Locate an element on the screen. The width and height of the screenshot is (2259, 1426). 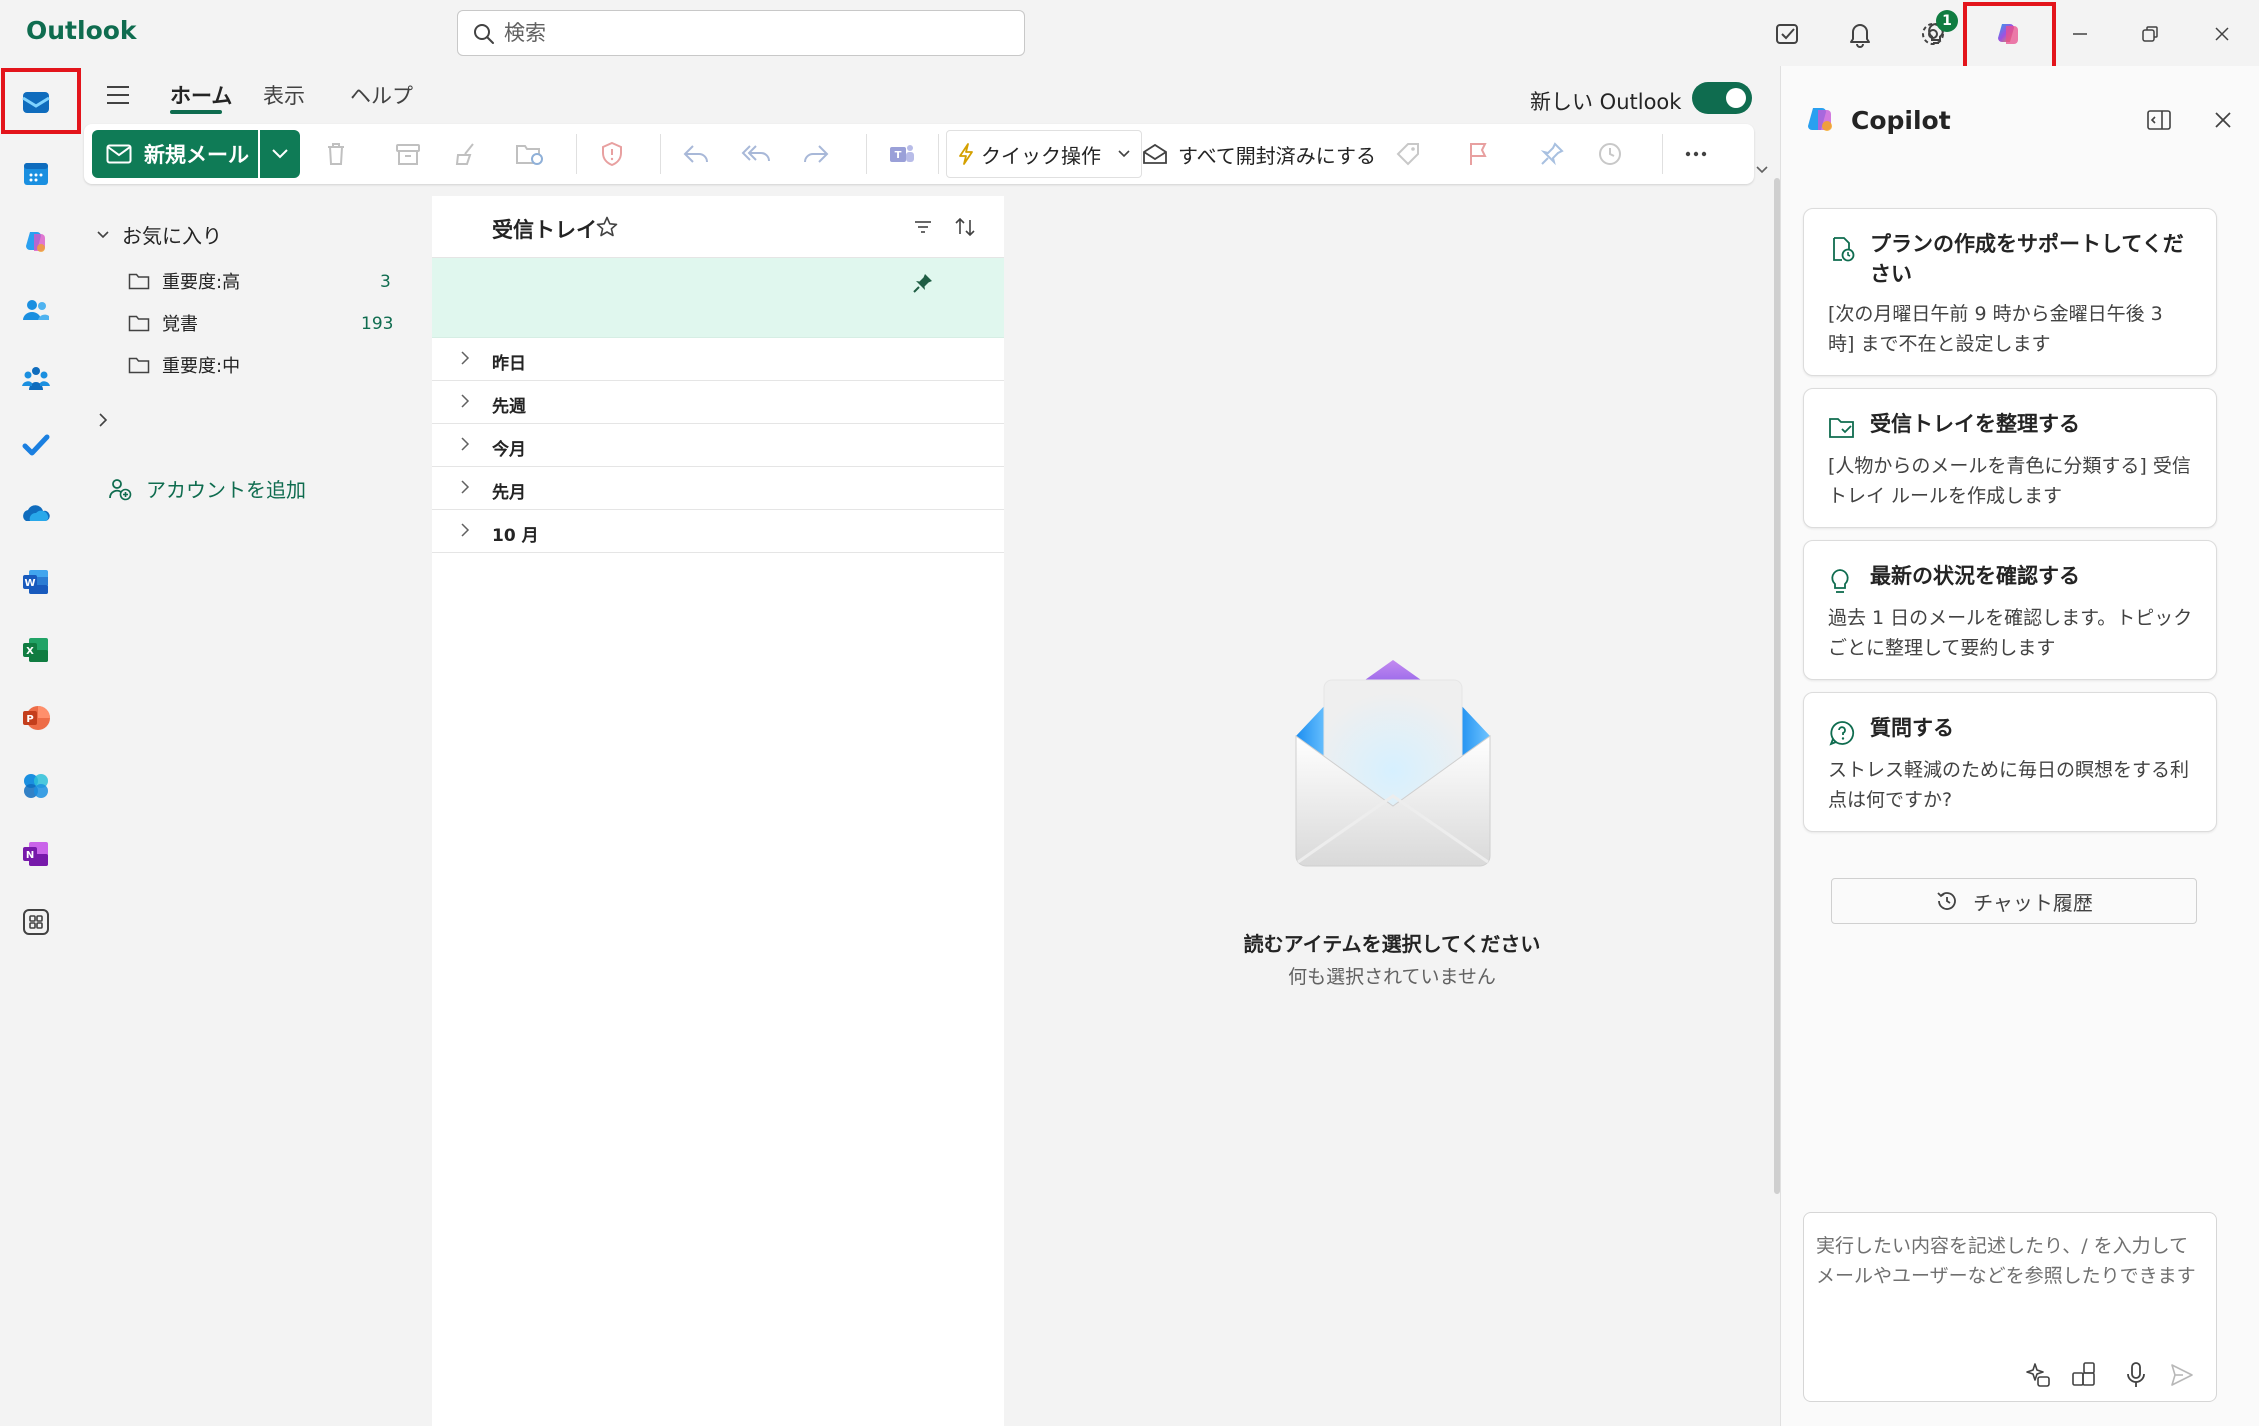
favorites-header: お気に入り is located at coordinates (159, 234).